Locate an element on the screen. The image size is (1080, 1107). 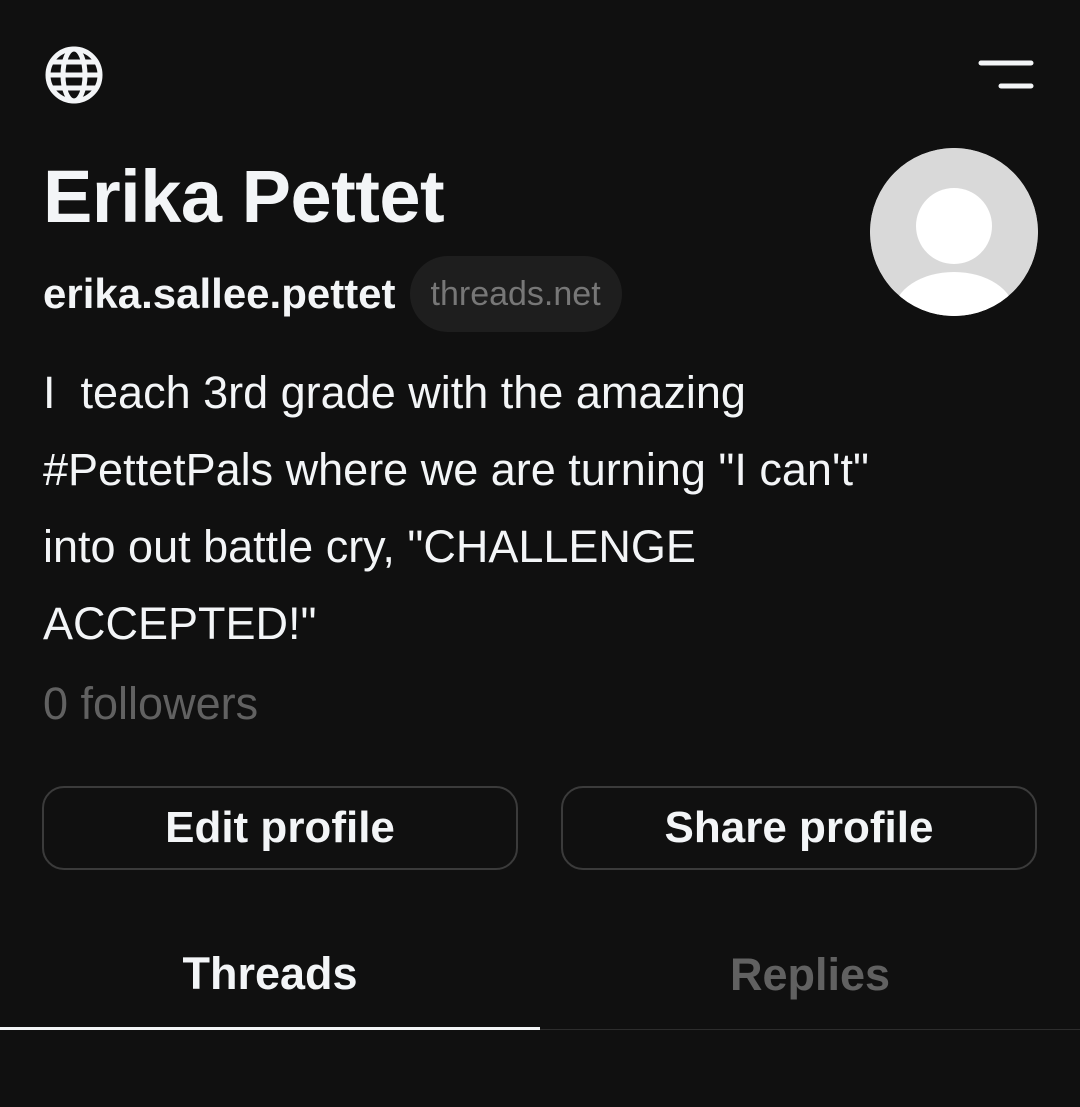
menu-icon is located at coordinates (1006, 75).